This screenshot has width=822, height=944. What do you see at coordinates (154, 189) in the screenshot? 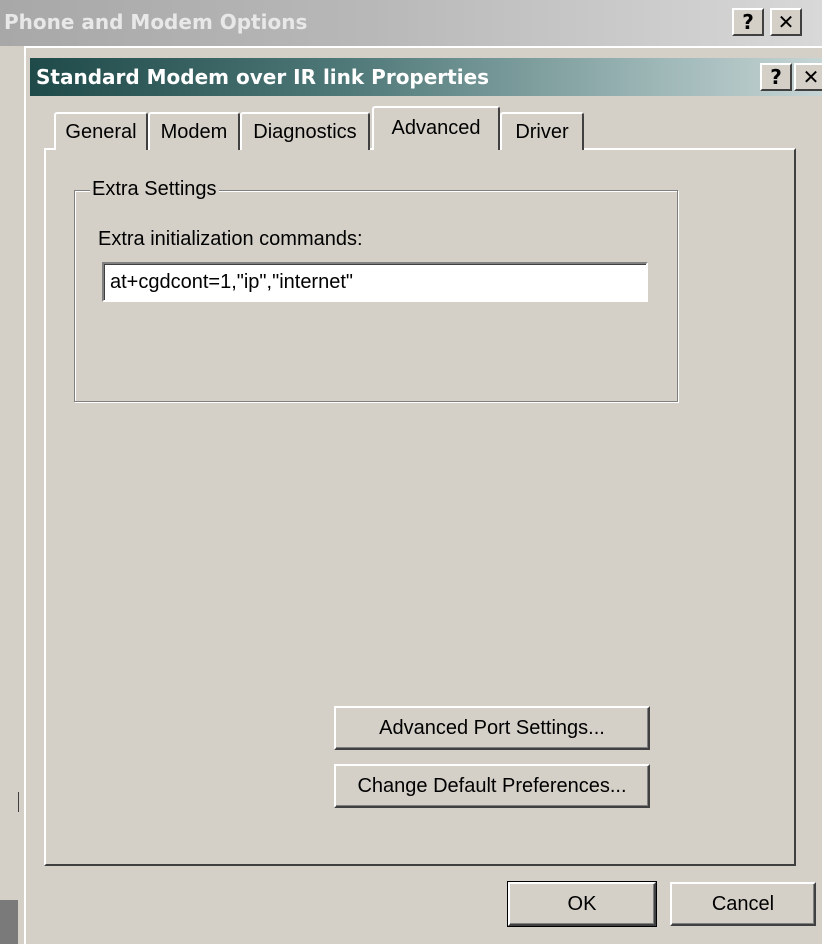
I see `extra-settings-group-label: Extra Settings` at bounding box center [154, 189].